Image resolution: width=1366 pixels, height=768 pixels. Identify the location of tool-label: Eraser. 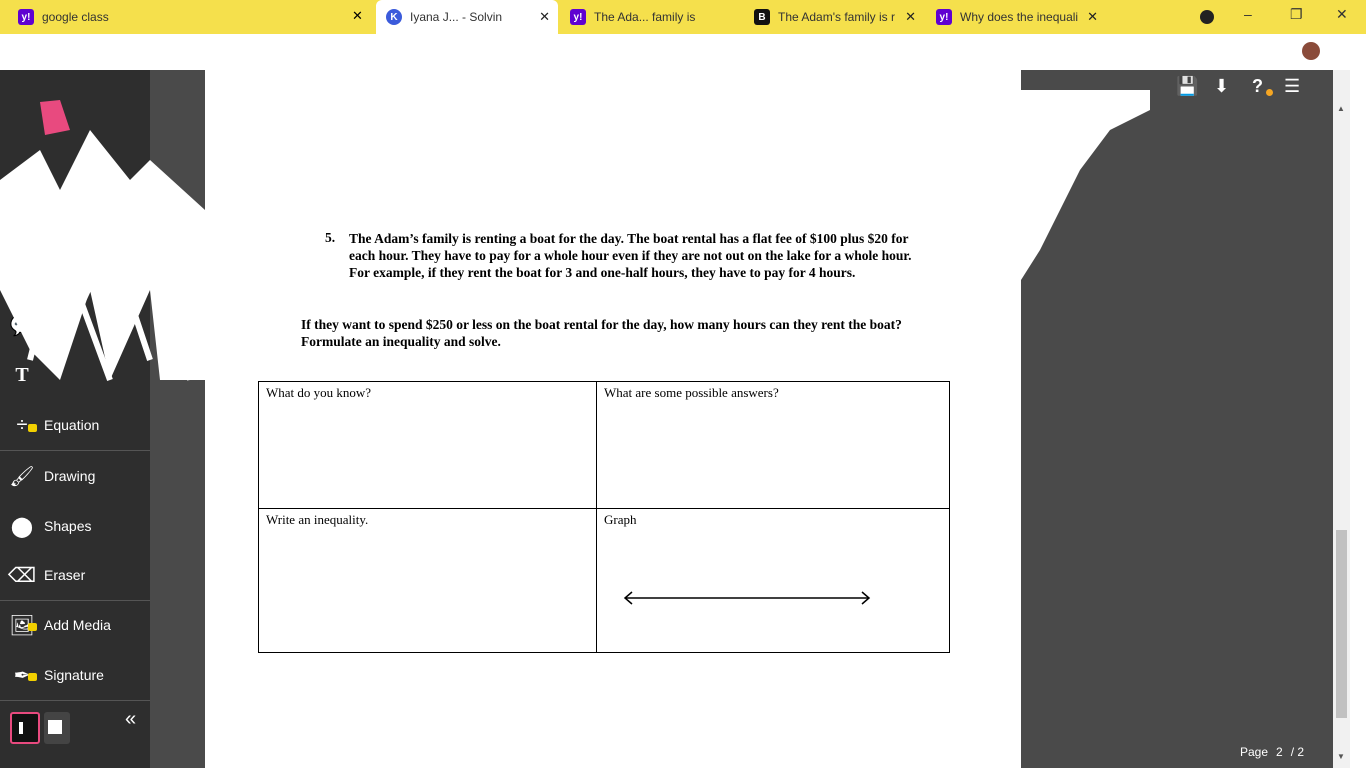
(65, 575).